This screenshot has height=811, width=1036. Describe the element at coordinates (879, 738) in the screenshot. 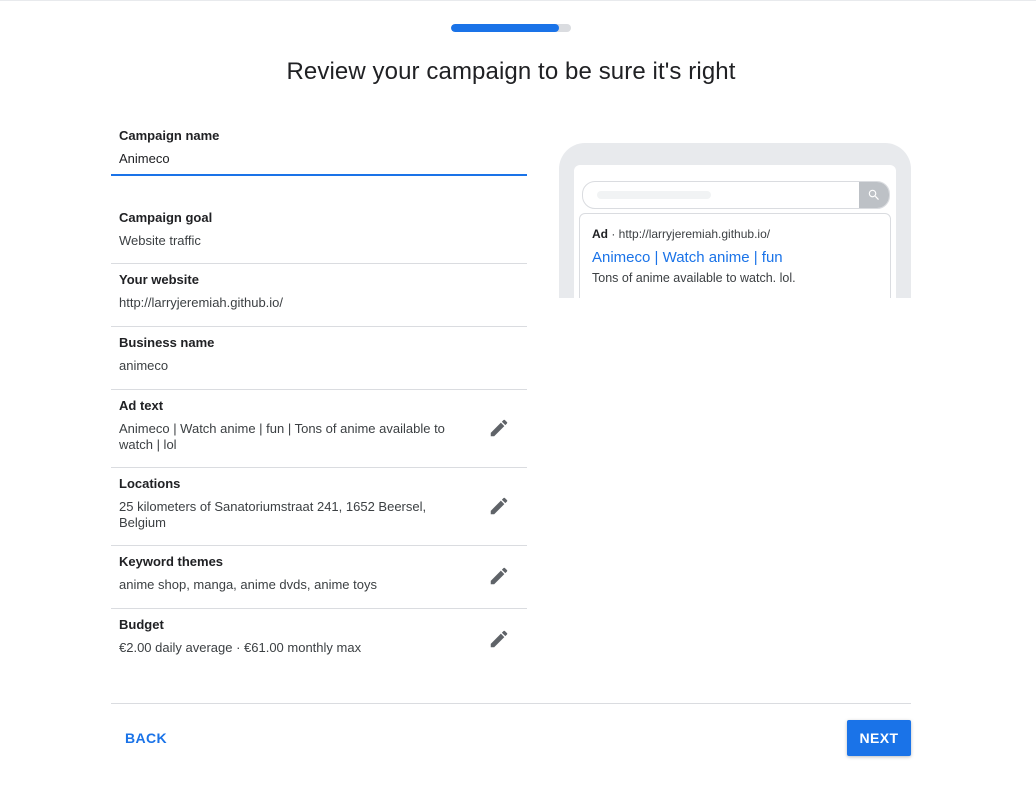

I see `next-button: NEXT` at that location.